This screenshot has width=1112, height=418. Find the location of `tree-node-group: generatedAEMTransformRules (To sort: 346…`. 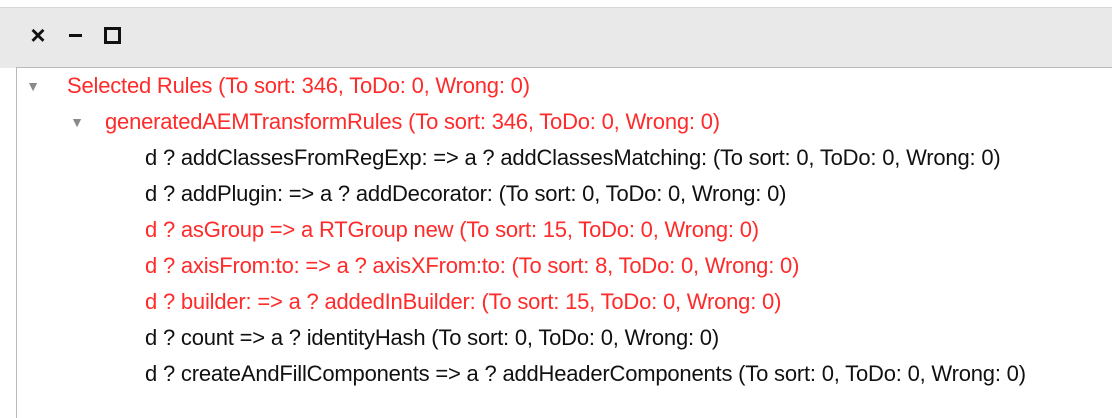

tree-node-group: generatedAEMTransformRules (To sort: 346… is located at coordinates (412, 122).